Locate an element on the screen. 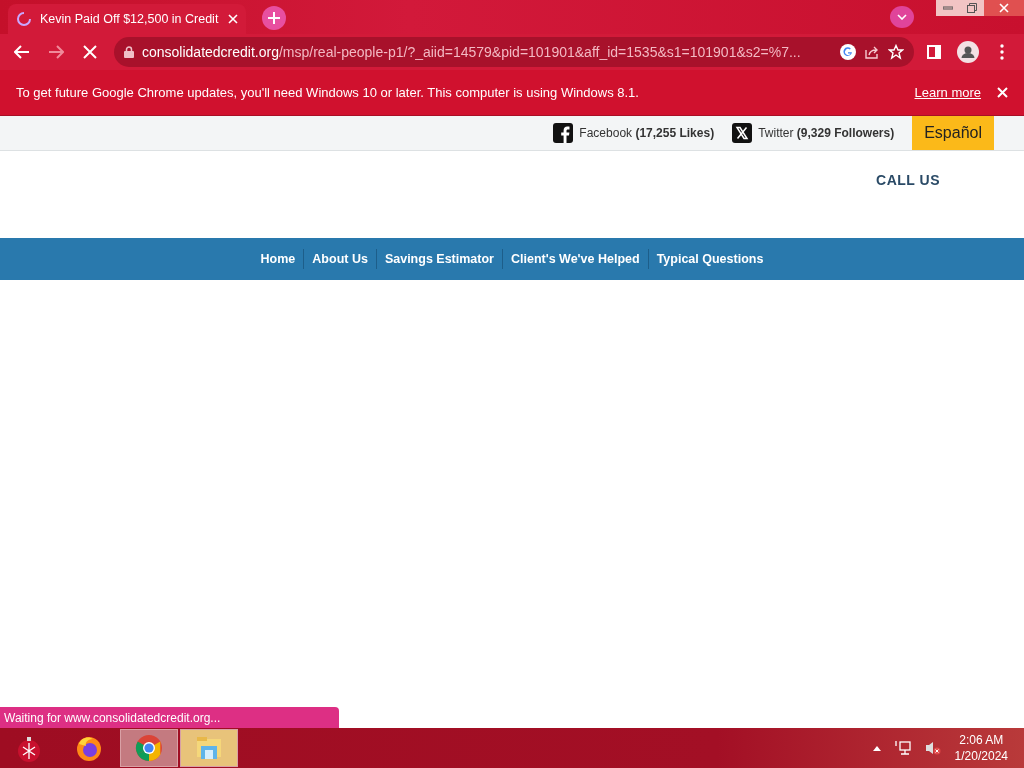 This screenshot has width=1024, height=768. x-logo-icon is located at coordinates (742, 133).